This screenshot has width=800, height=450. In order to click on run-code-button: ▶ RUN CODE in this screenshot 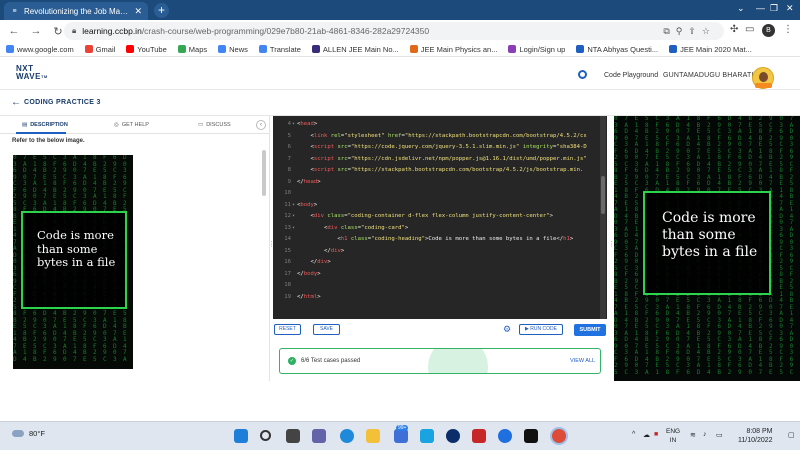, I will do `click(541, 329)`.